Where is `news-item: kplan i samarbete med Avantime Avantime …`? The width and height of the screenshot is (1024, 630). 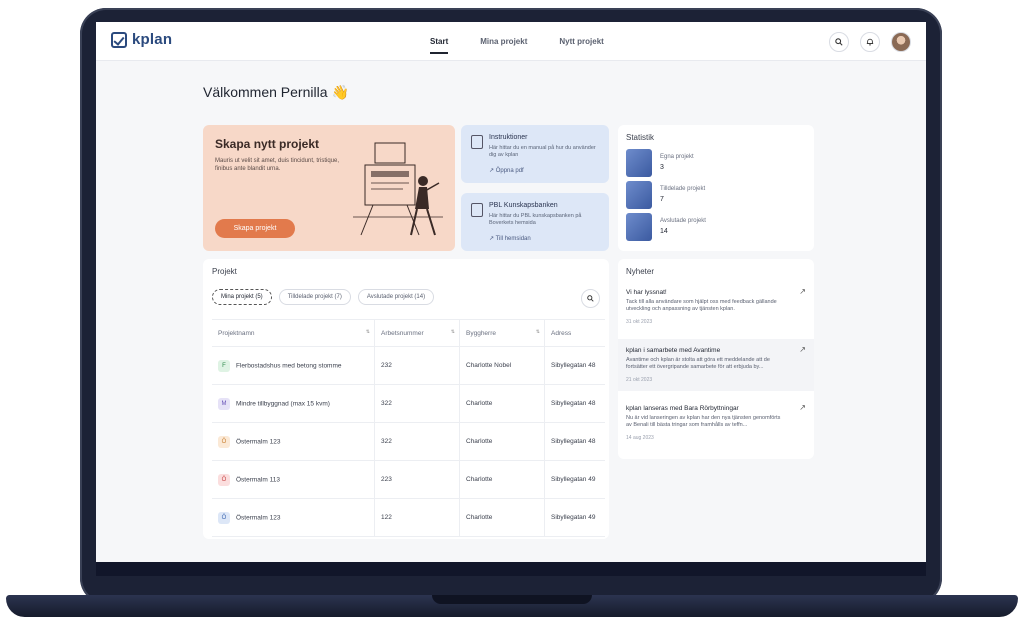
news-item: kplan i samarbete med Avantime Avantime … is located at coordinates (716, 365).